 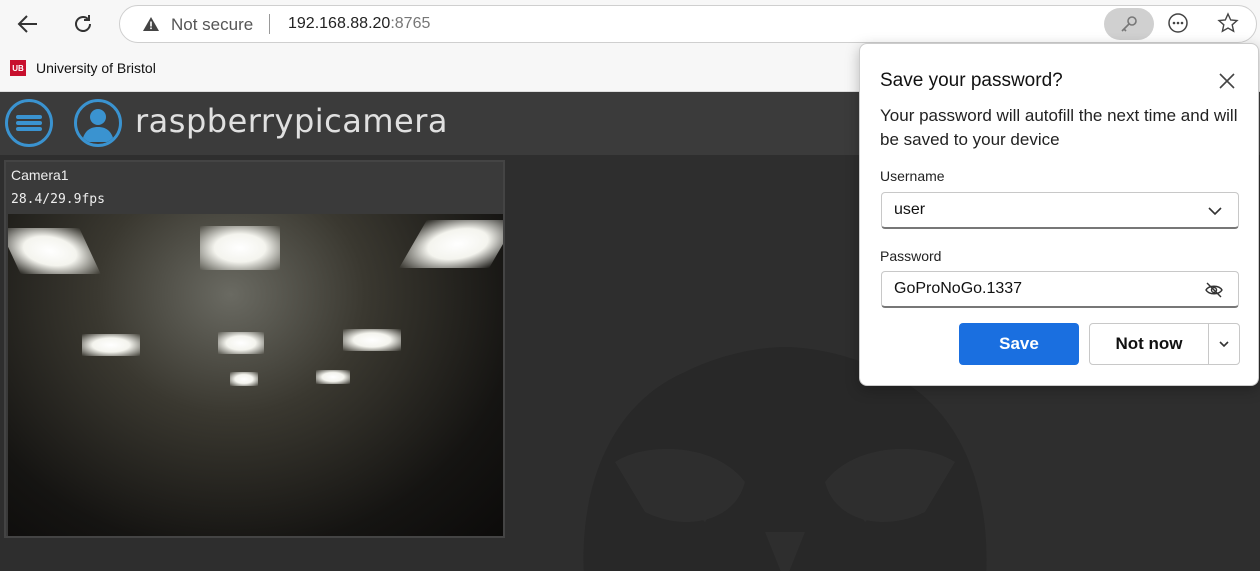 I want to click on key-icon, so click(x=1129, y=24).